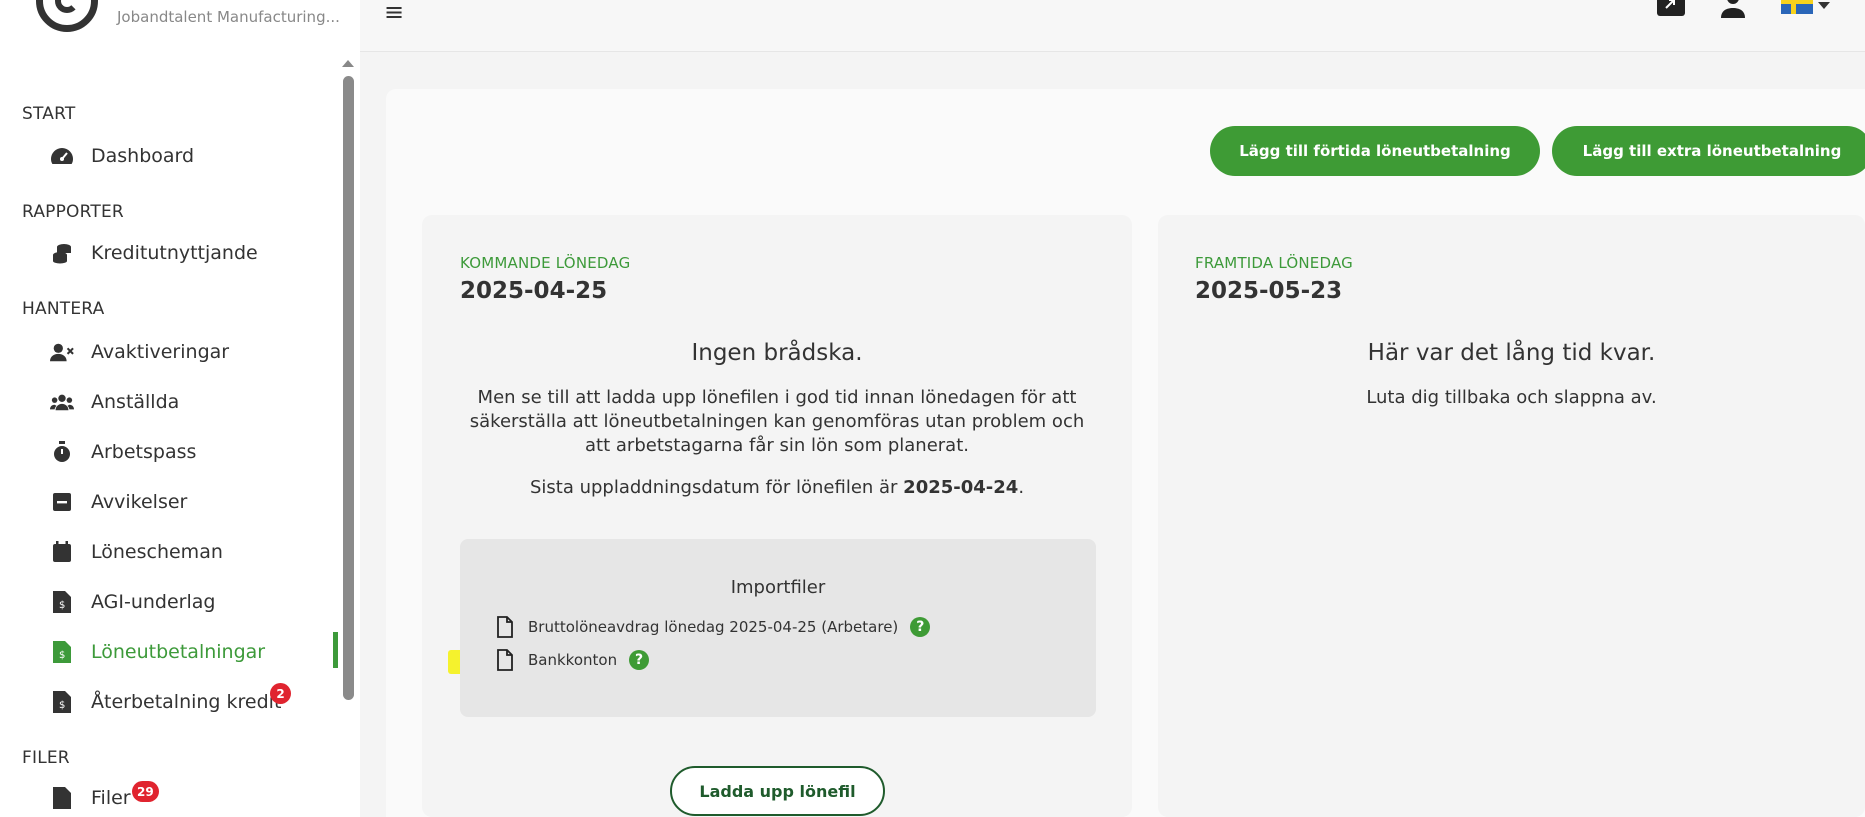  Describe the element at coordinates (1733, 11) in the screenshot. I see `user-icon` at that location.